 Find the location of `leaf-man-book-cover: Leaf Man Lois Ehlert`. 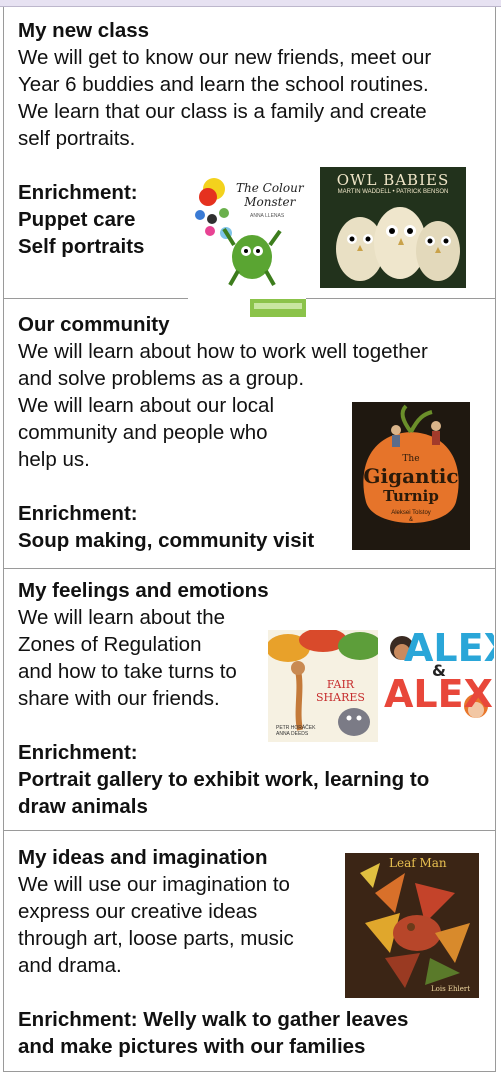

leaf-man-book-cover: Leaf Man Lois Ehlert is located at coordinates (412, 925).